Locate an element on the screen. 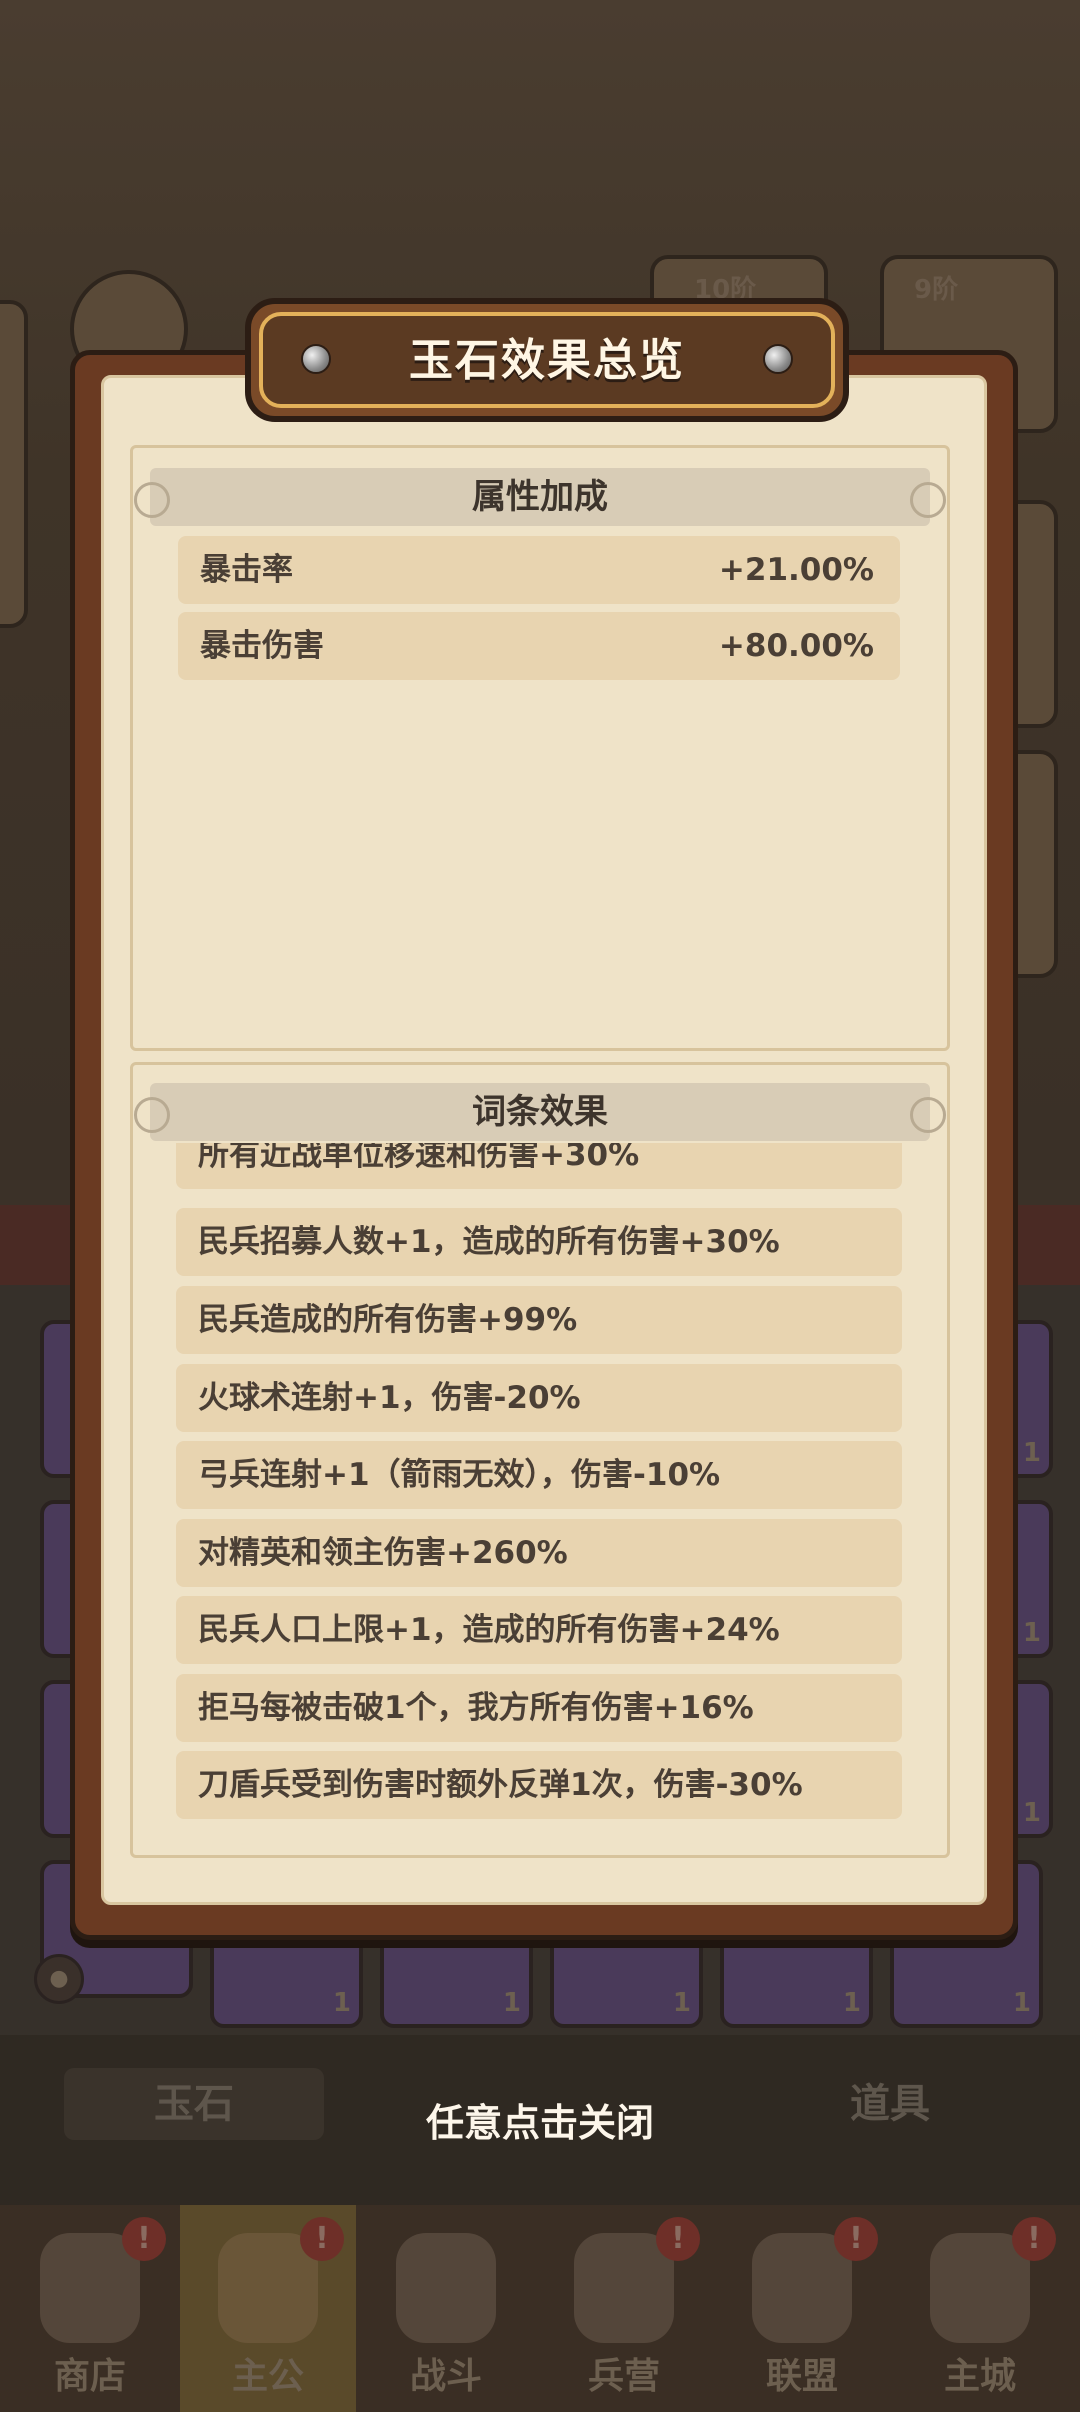 The height and width of the screenshot is (2412, 1080). attributes-header: 属性加成 is located at coordinates (540, 497).